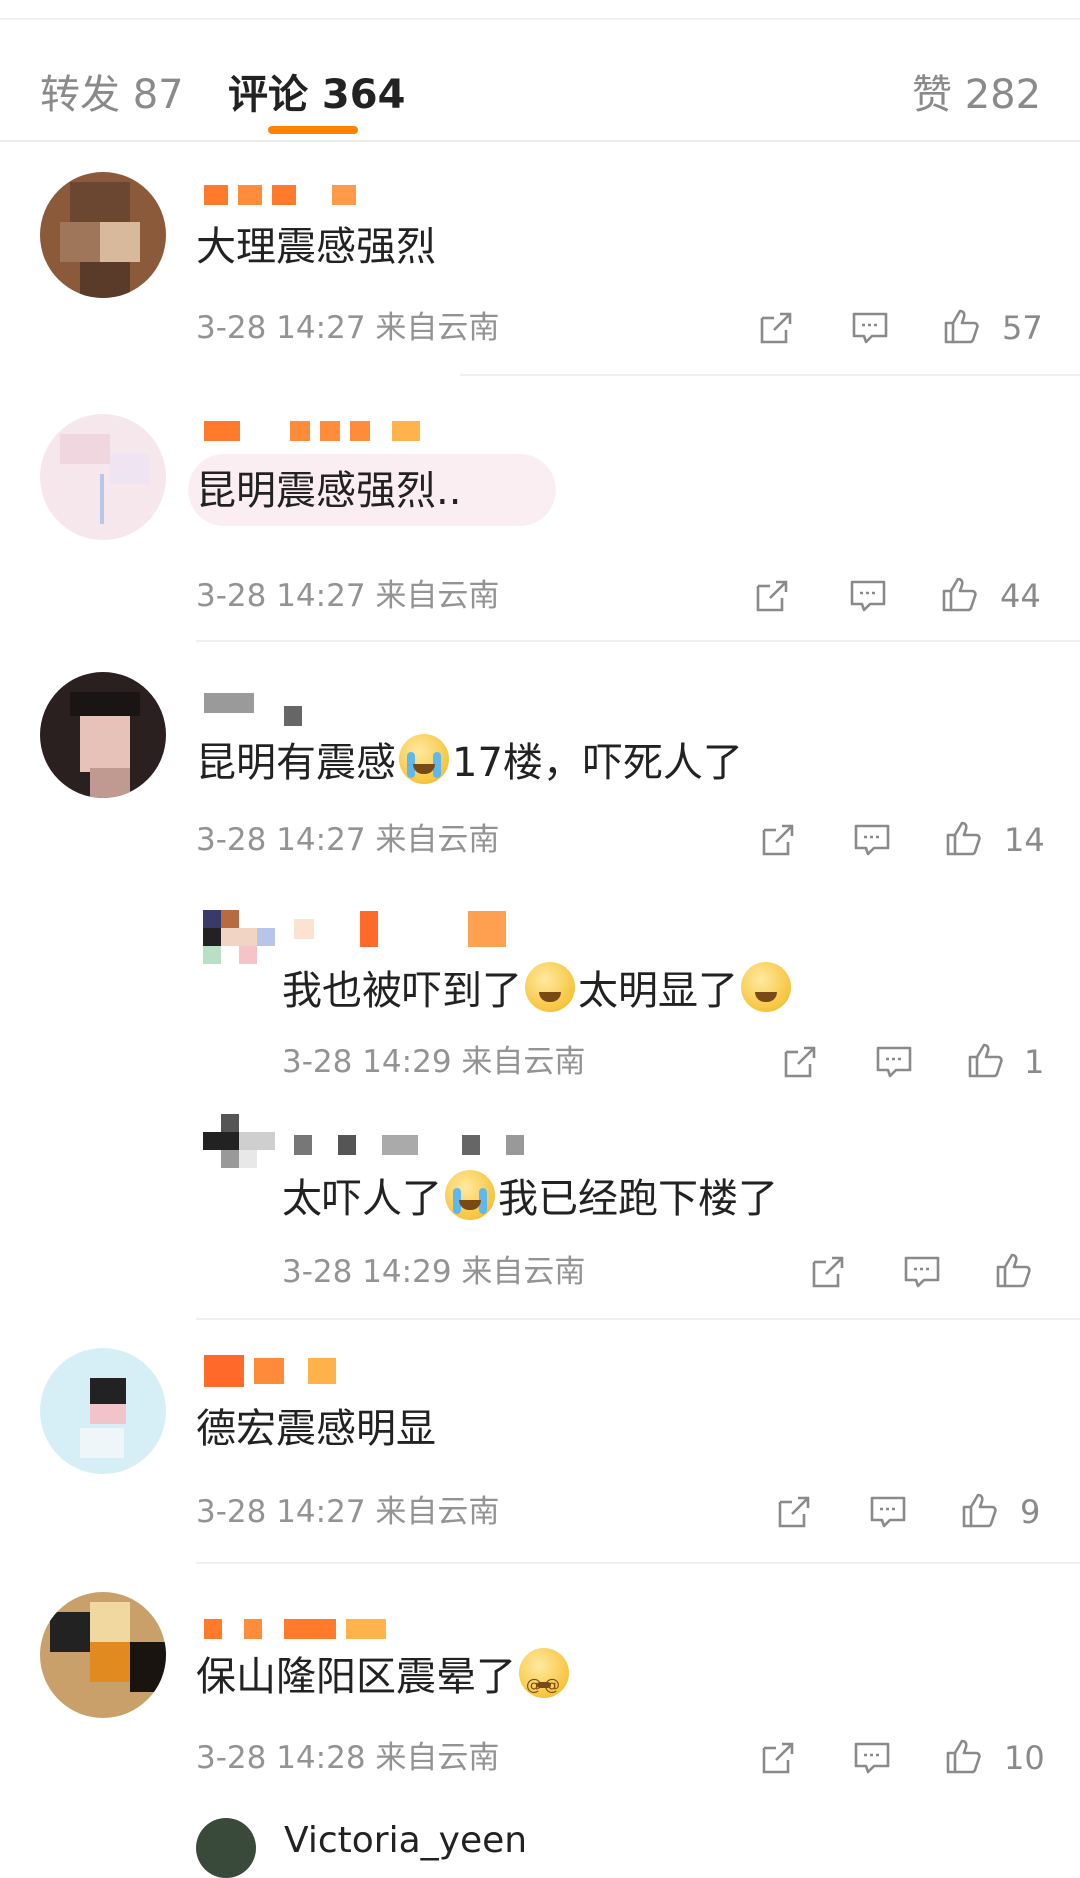 Image resolution: width=1080 pixels, height=1878 pixels. I want to click on tab-likes: 赞 282, so click(976, 95).